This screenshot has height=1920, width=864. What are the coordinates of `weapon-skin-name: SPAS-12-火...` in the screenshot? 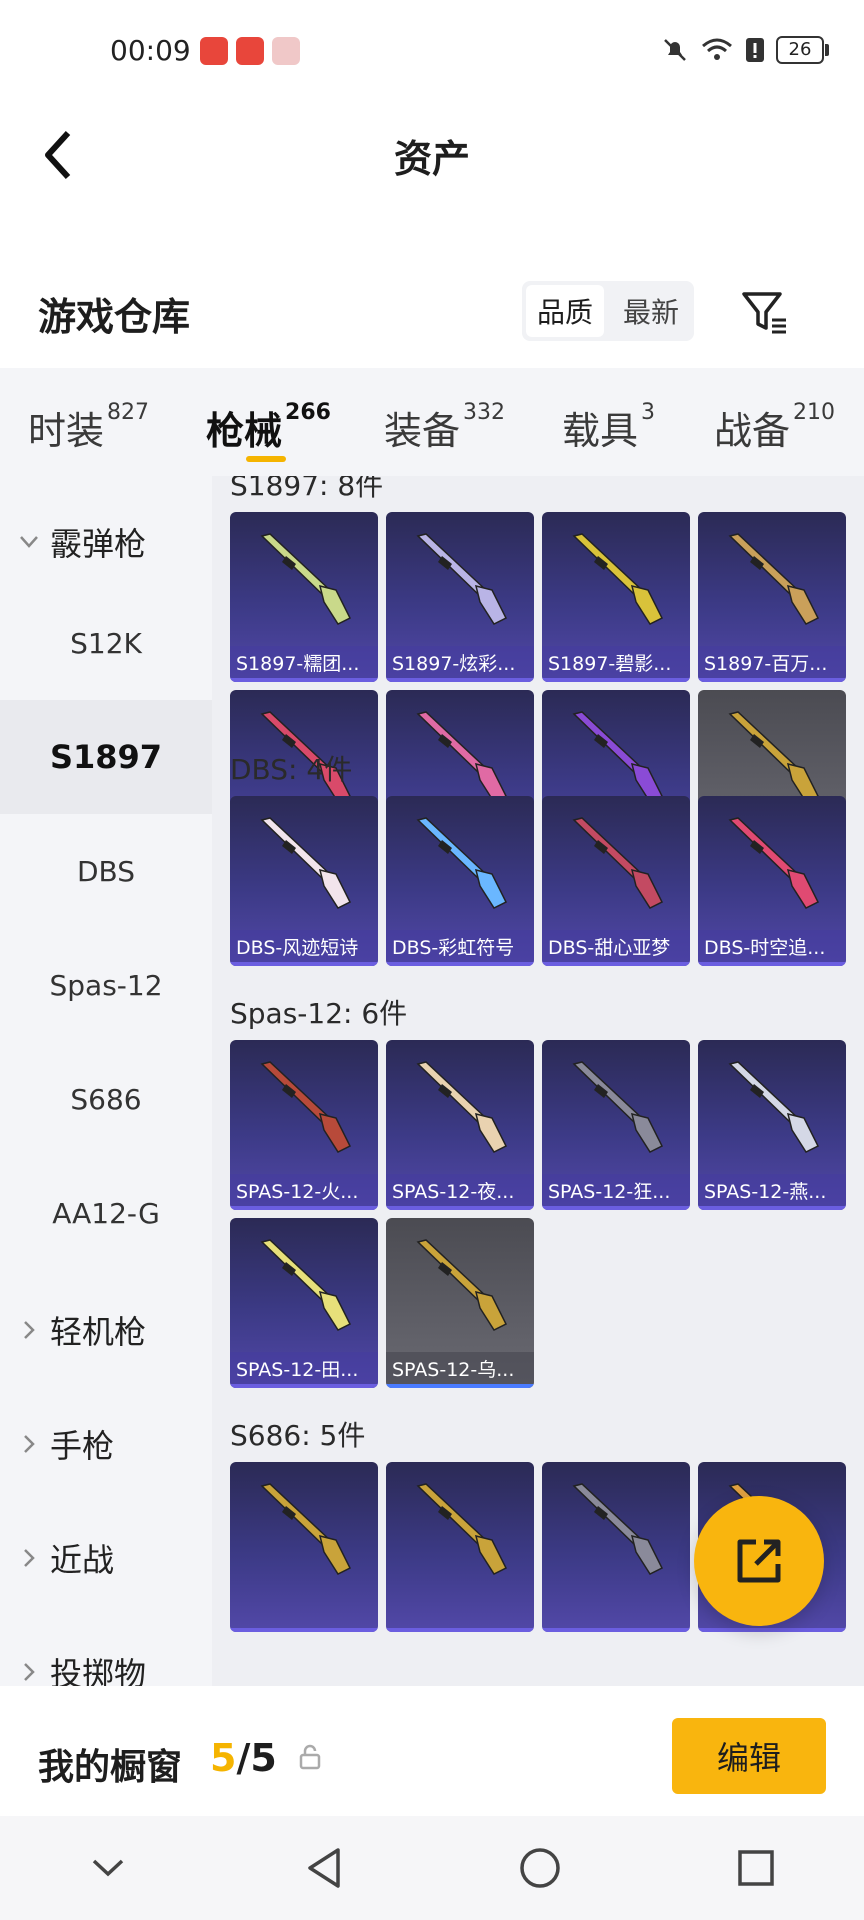 It's located at (304, 1192).